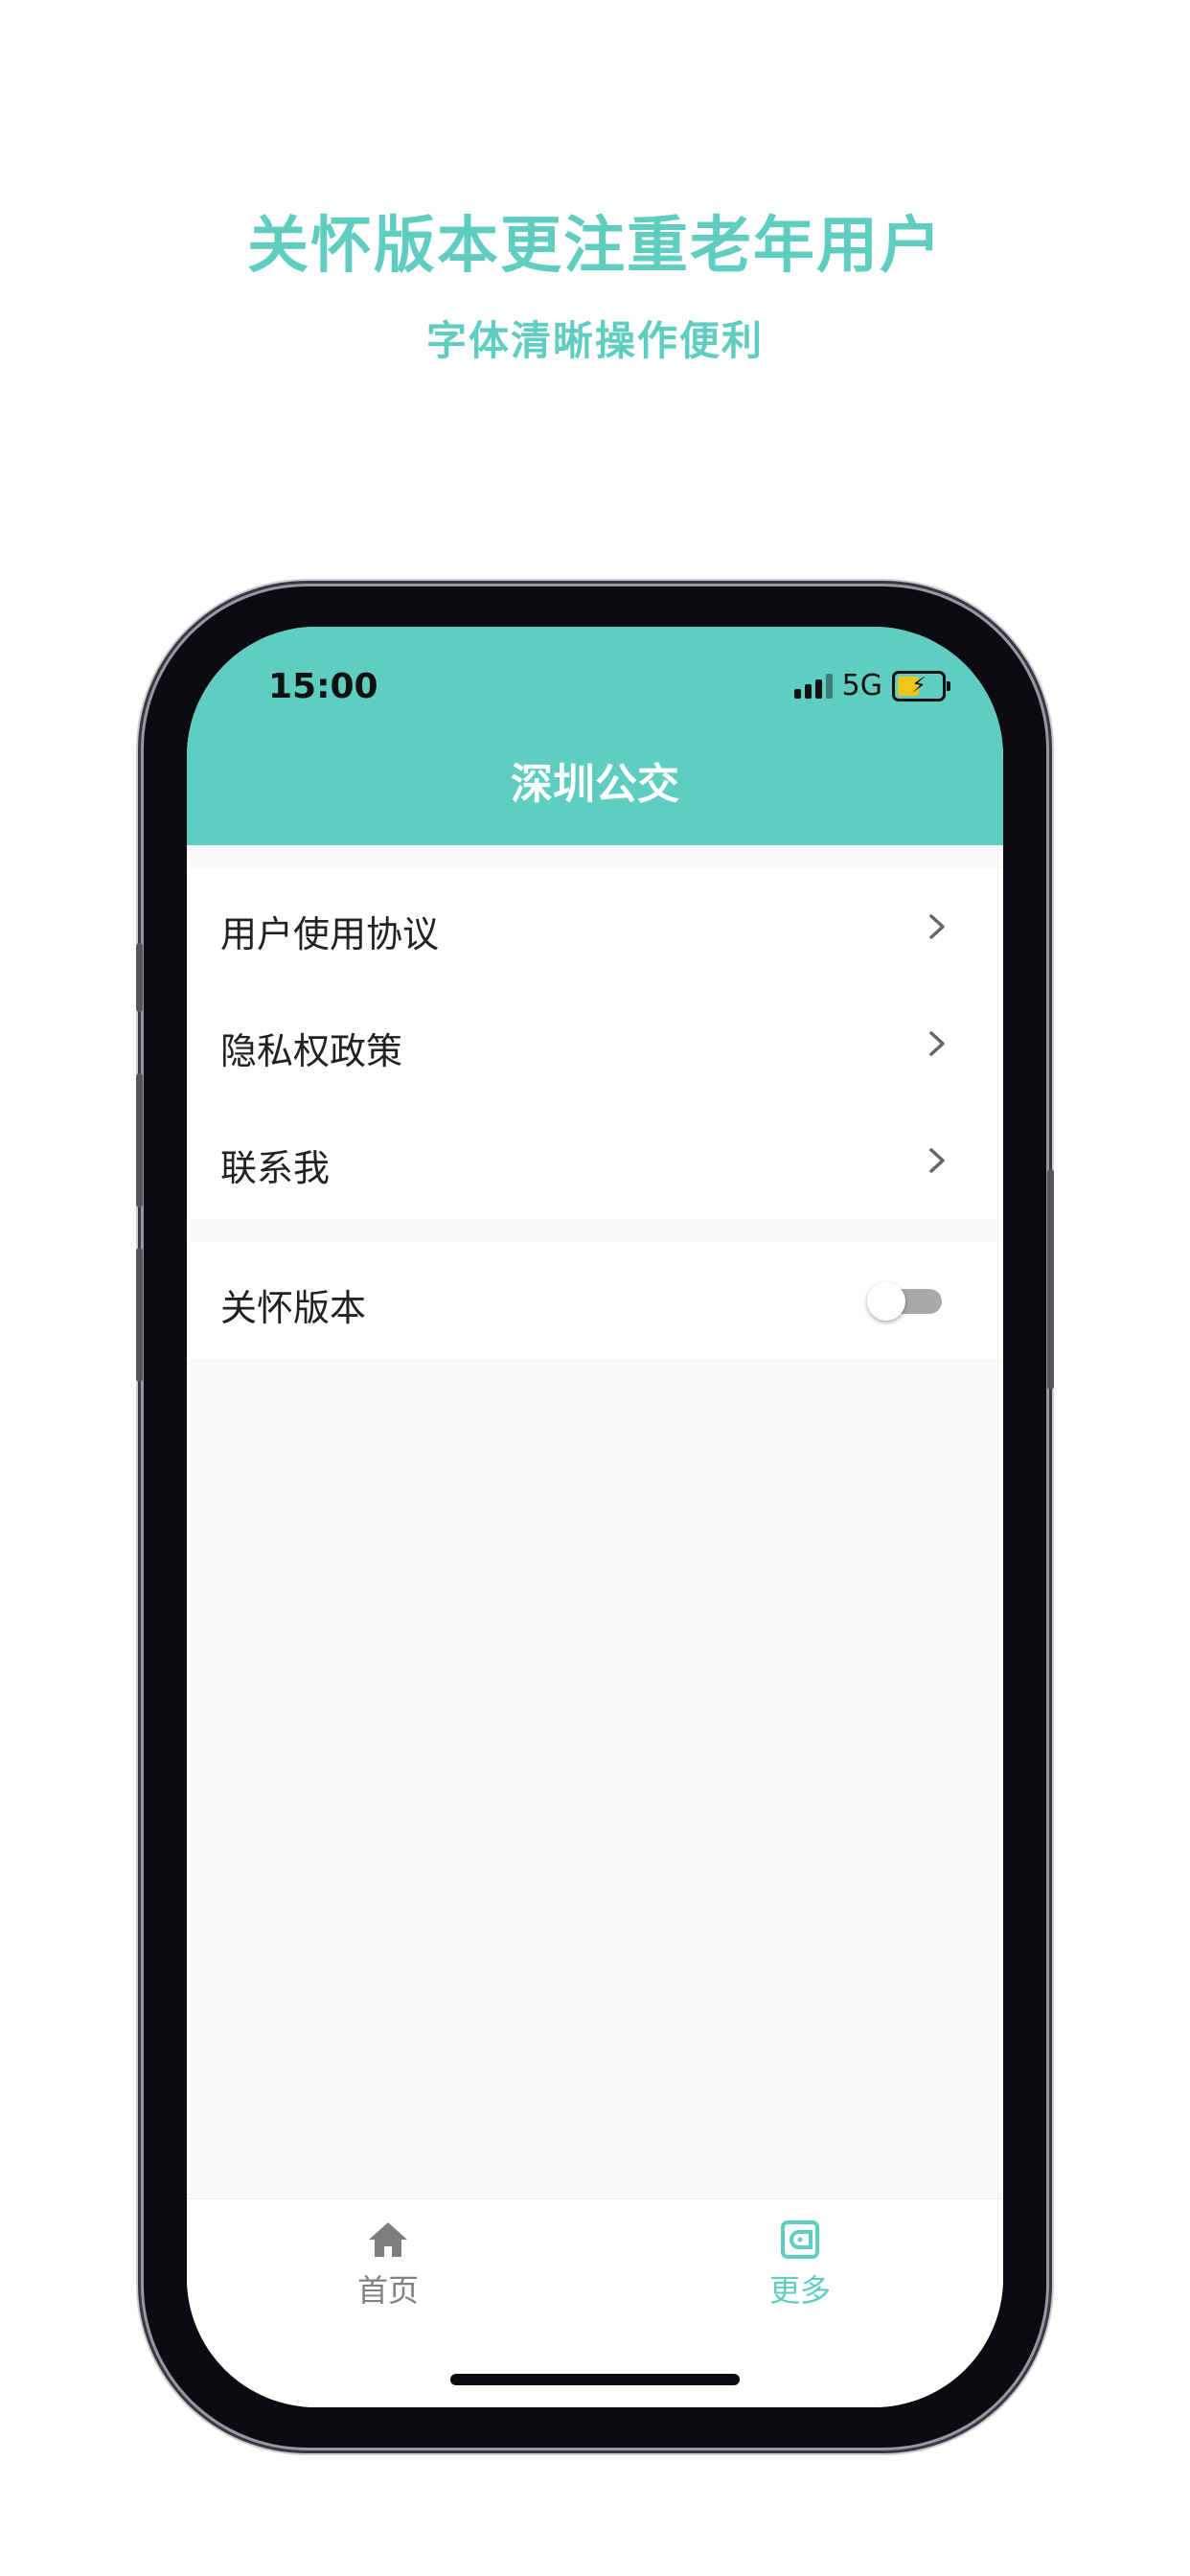 Image resolution: width=1190 pixels, height=2576 pixels. I want to click on tab-home: 首页, so click(388, 2264).